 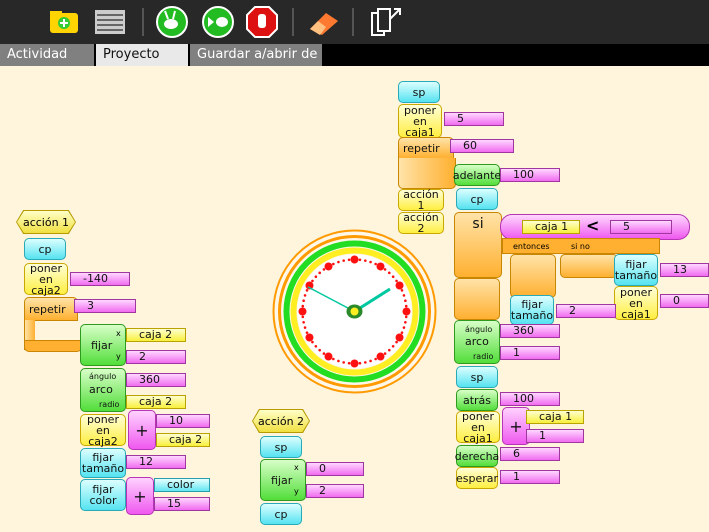 I want to click on tab-actividad: Actividad, so click(x=47, y=55).